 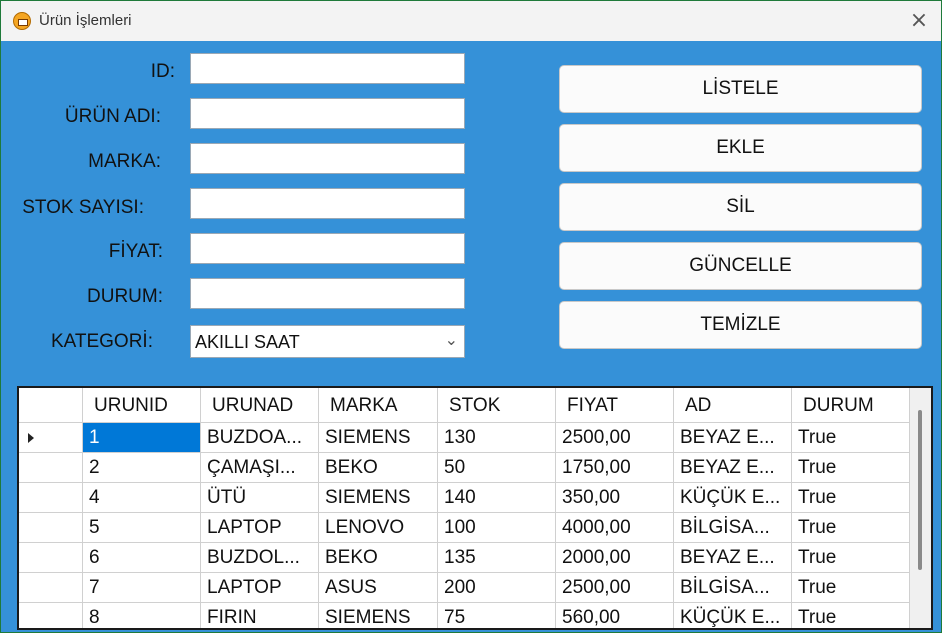 What do you see at coordinates (327, 113) in the screenshot?
I see `urun-adi-input` at bounding box center [327, 113].